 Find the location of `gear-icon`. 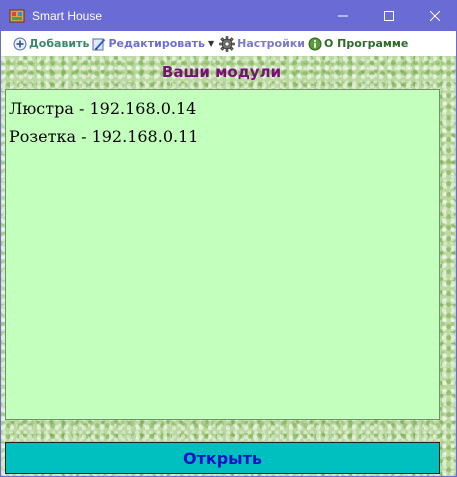

gear-icon is located at coordinates (227, 43).